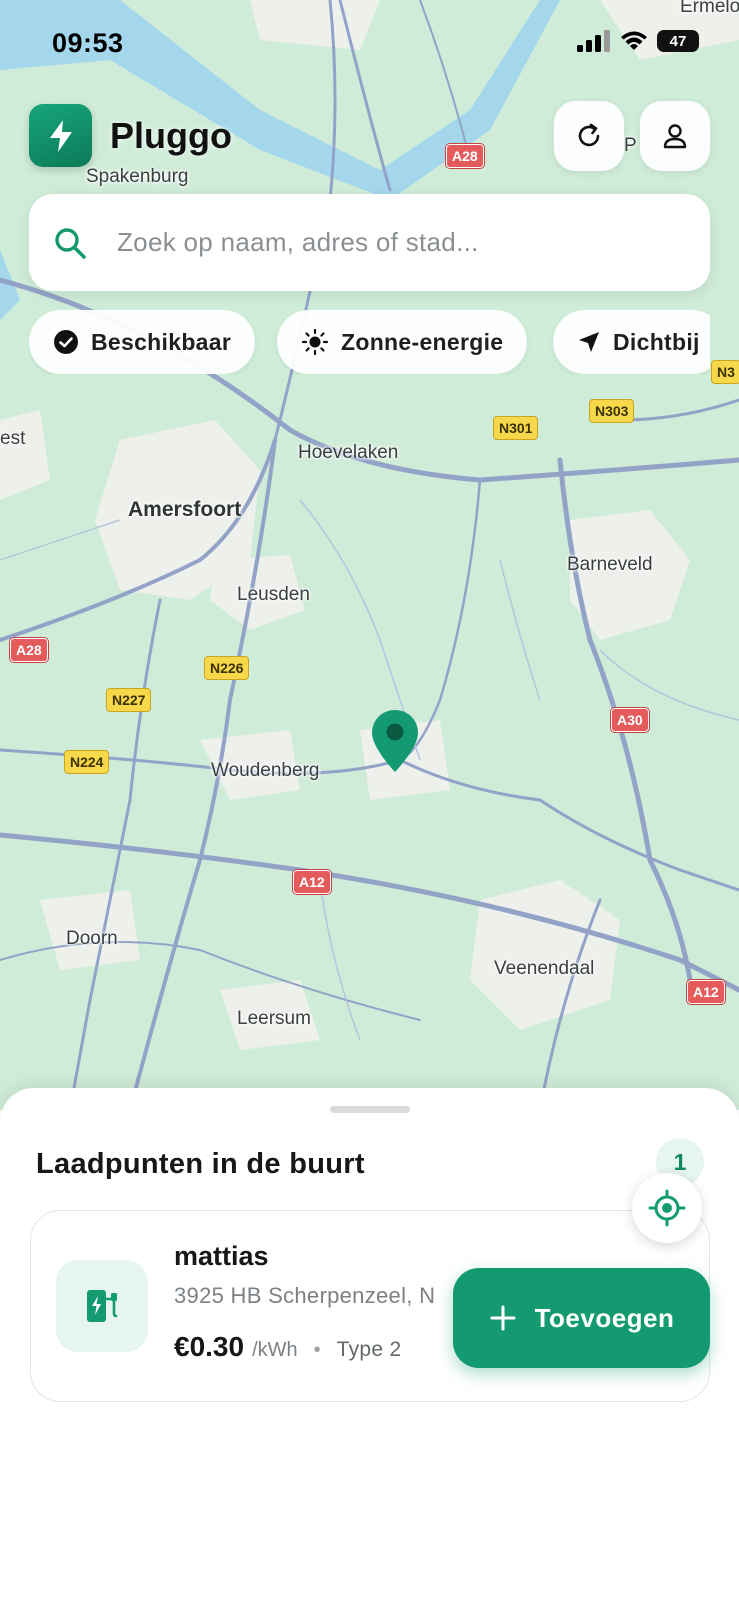 Image resolution: width=739 pixels, height=1600 pixels. I want to click on map-label-leusden: Leusden, so click(273, 594).